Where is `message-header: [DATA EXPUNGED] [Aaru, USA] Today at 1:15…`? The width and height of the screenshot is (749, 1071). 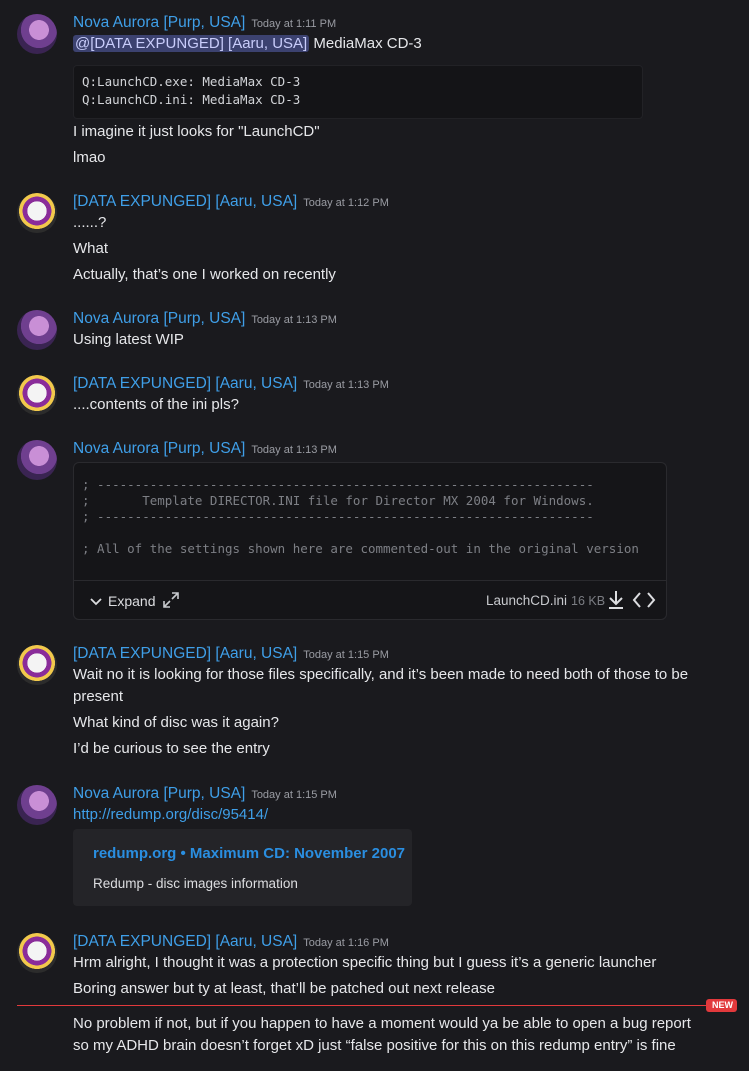
message-header: [DATA EXPUNGED] [Aaru, USA] Today at 1:15… is located at coordinates (231, 654).